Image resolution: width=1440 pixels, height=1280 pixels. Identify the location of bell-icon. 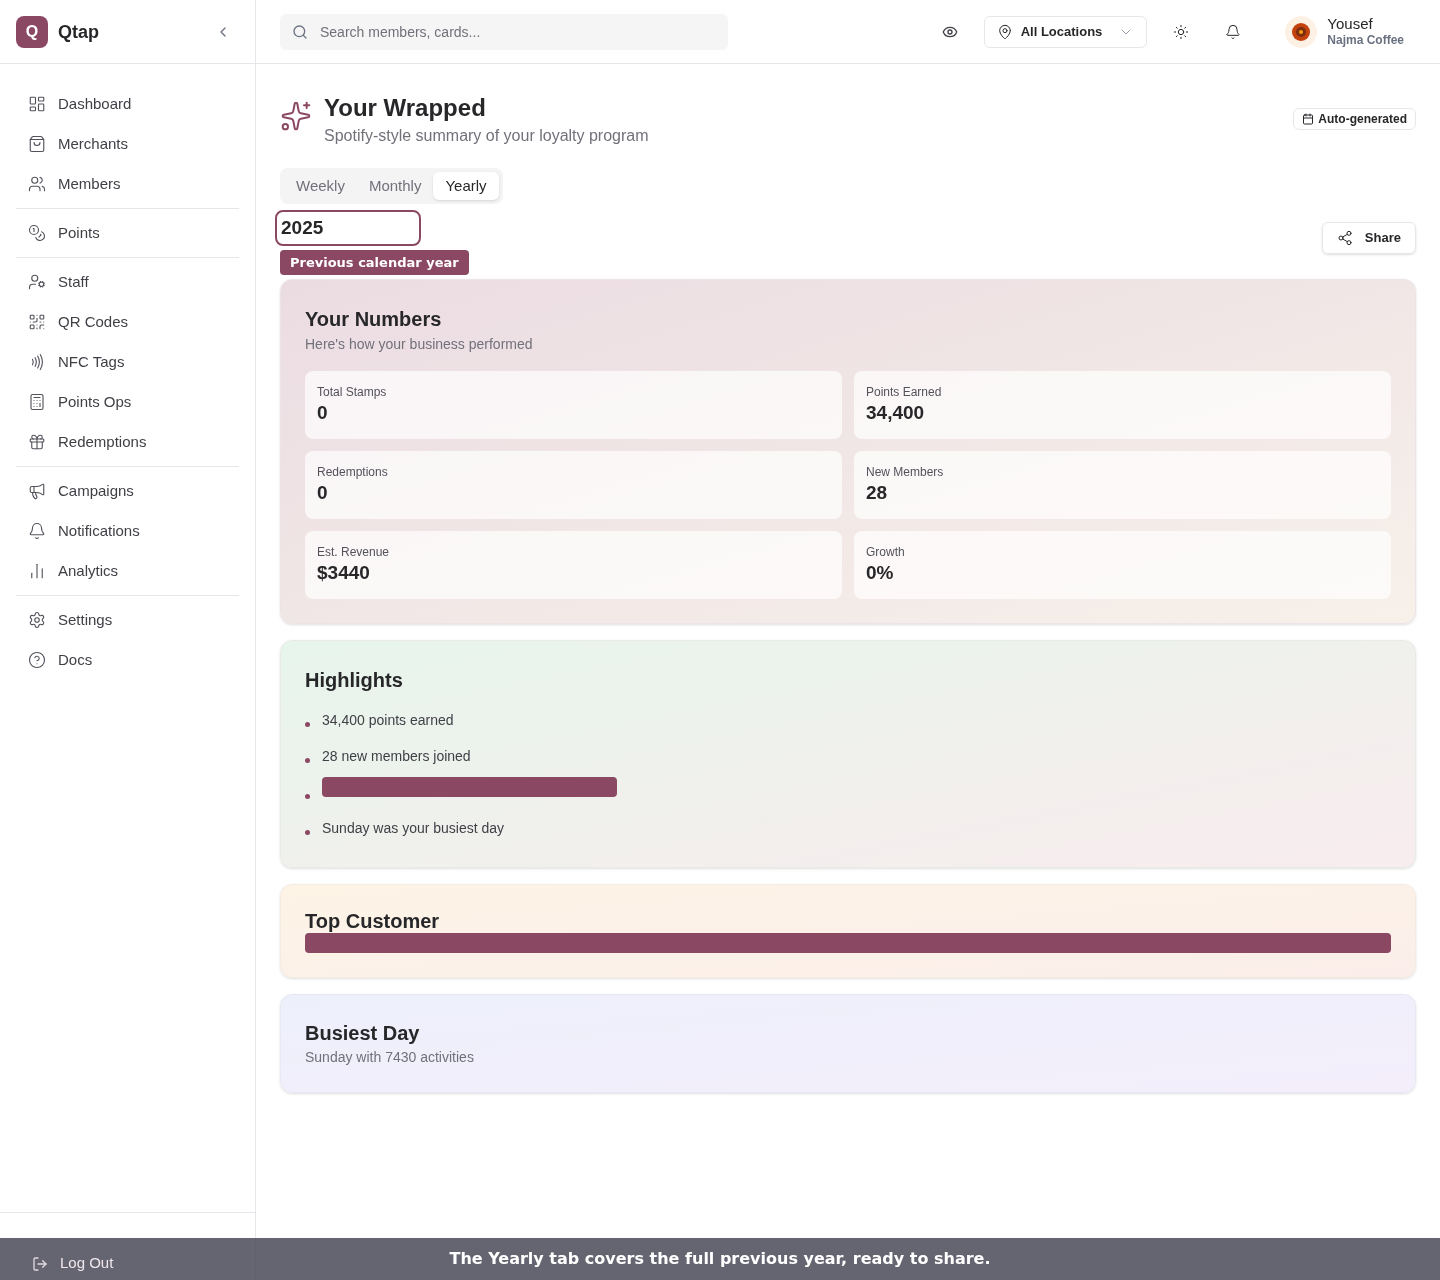
(37, 531).